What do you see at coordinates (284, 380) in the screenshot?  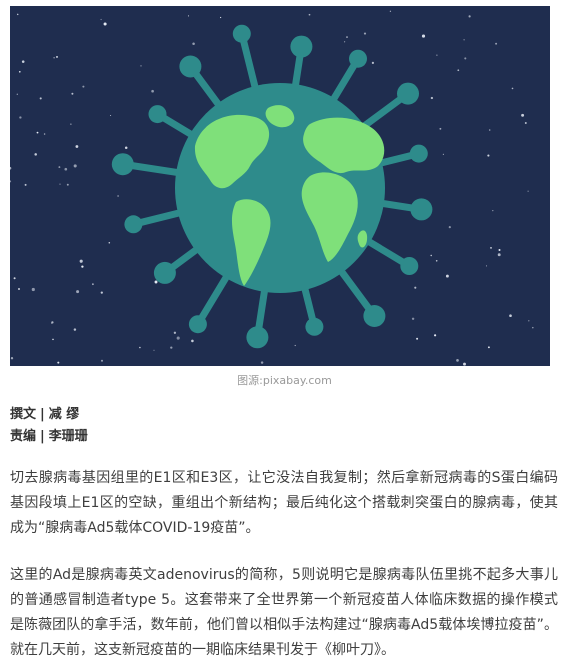 I see `image-caption: 图源:pixabay.com` at bounding box center [284, 380].